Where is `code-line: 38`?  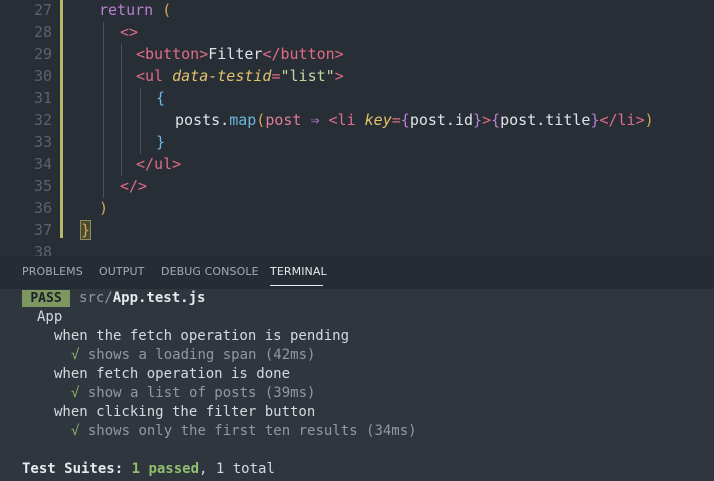
code-line: 38 is located at coordinates (357, 248).